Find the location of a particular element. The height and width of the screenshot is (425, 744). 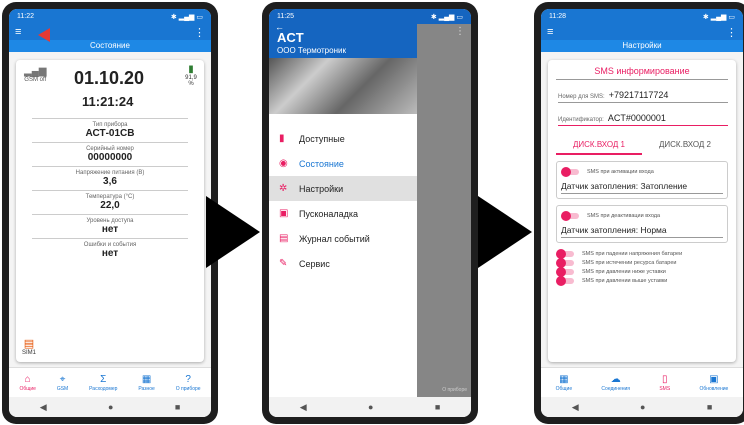

nav-label: Расходомер is located at coordinates (103, 388).